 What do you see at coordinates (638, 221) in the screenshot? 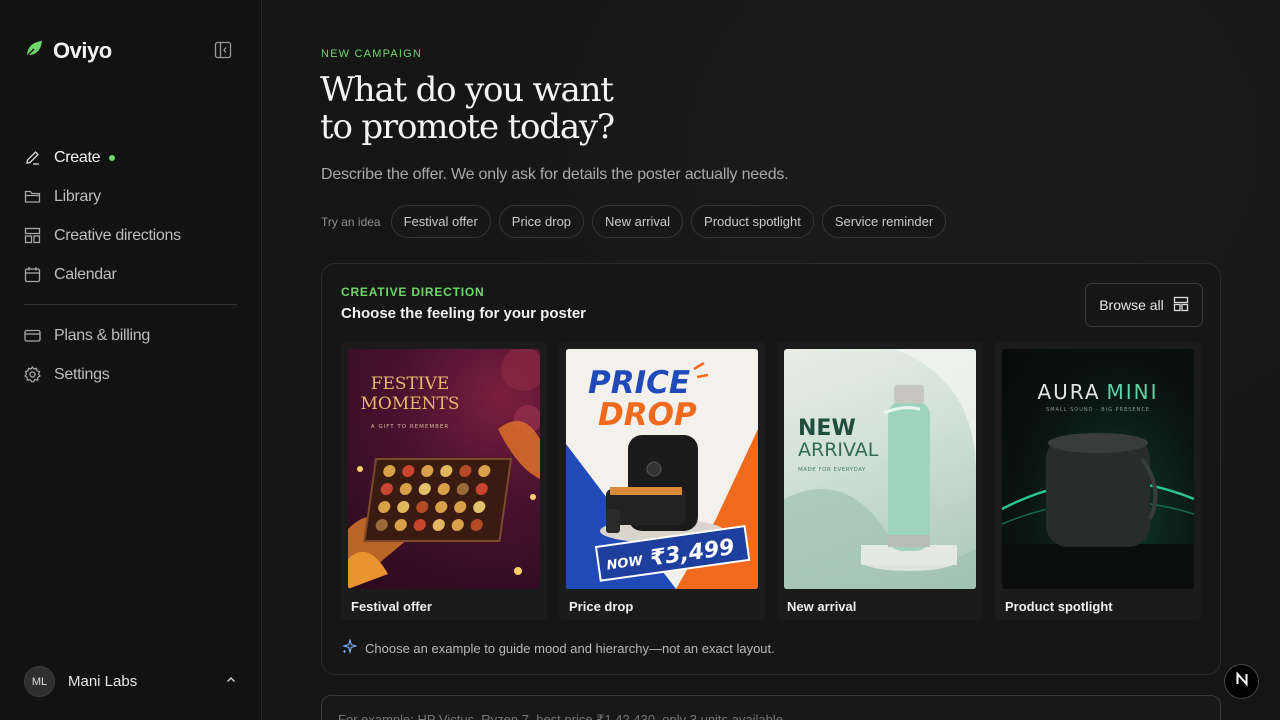
I see `chip-new-arrival: New arrival` at bounding box center [638, 221].